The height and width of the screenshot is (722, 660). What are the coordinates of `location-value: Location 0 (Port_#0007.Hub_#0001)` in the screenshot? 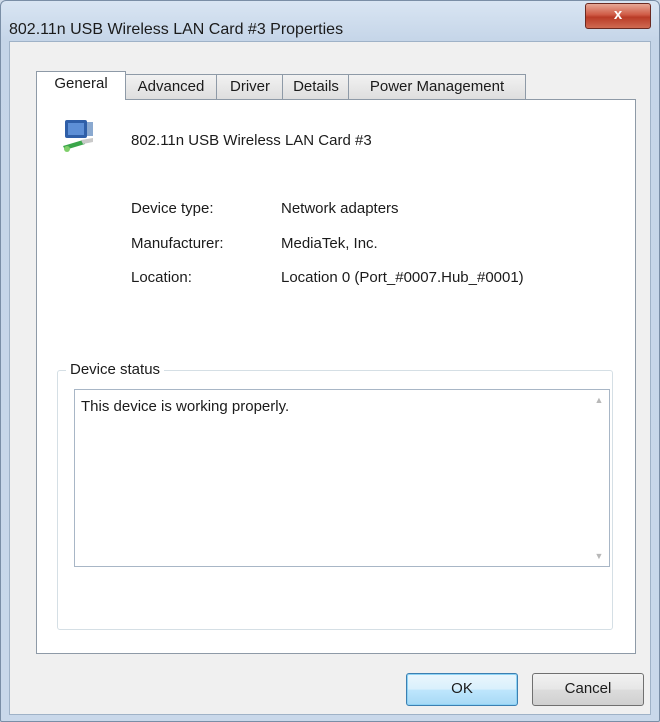 It's located at (402, 277).